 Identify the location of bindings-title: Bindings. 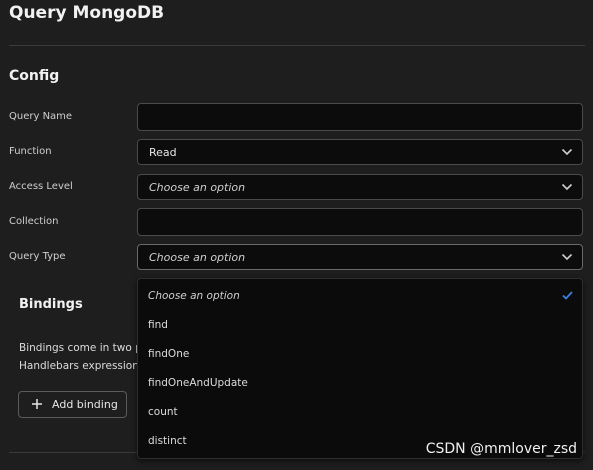
(51, 304).